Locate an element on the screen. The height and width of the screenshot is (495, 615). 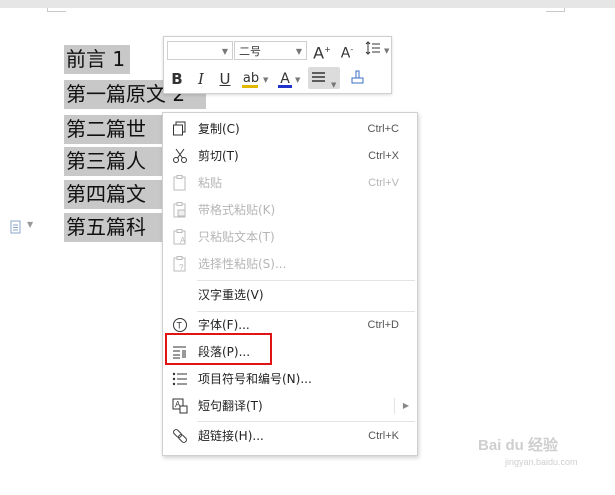
highlight-button: ab is located at coordinates (251, 79).